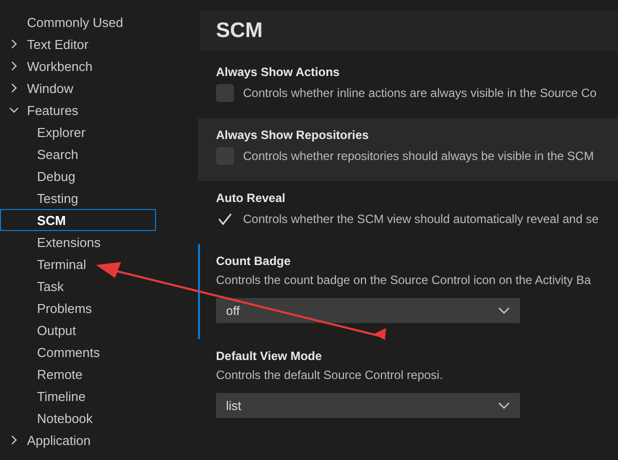  I want to click on tree-item: Timeline, so click(43, 396).